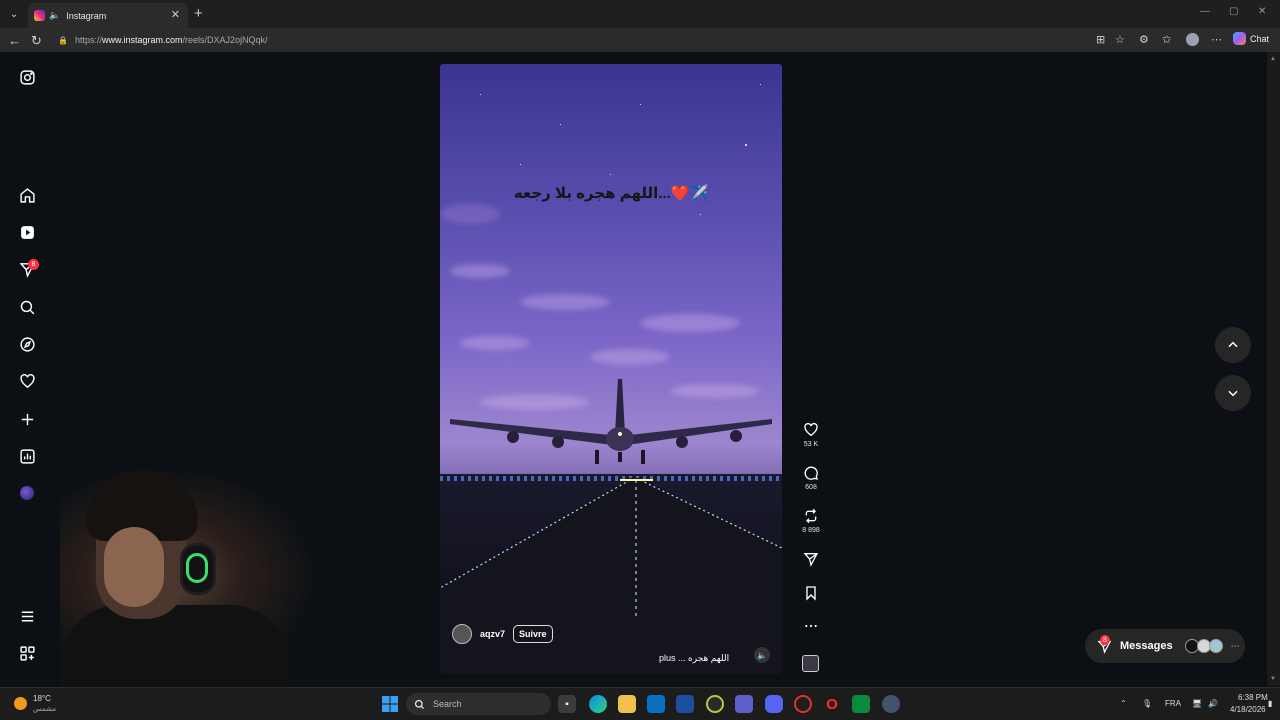 The height and width of the screenshot is (720, 1280). Describe the element at coordinates (640, 703) in the screenshot. I see `windows-taskbar` at that location.